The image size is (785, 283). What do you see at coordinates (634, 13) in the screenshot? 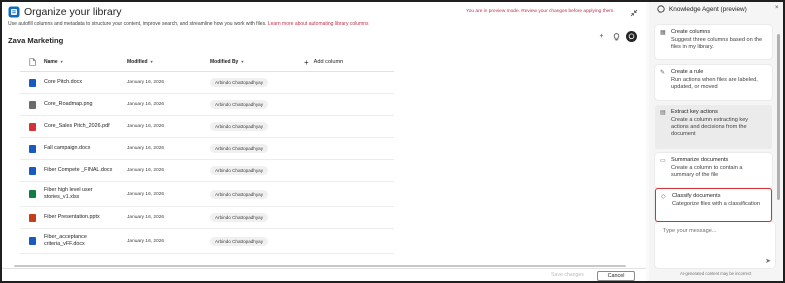
I see `collapse-icon` at bounding box center [634, 13].